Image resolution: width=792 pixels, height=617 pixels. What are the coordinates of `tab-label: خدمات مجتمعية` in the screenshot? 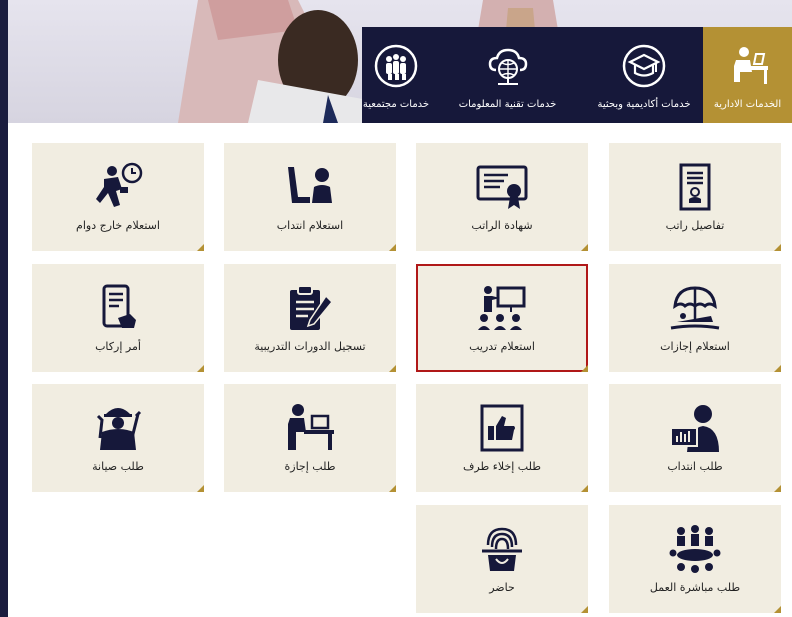 It's located at (396, 104).